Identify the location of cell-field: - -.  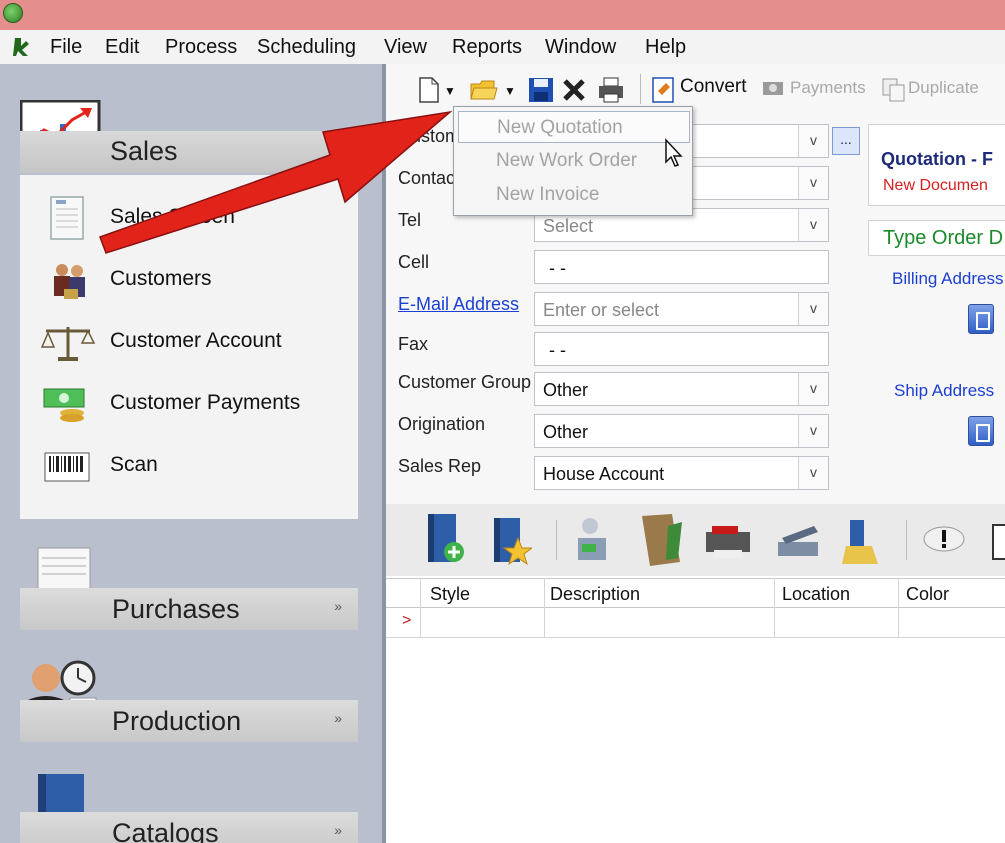
(681, 267).